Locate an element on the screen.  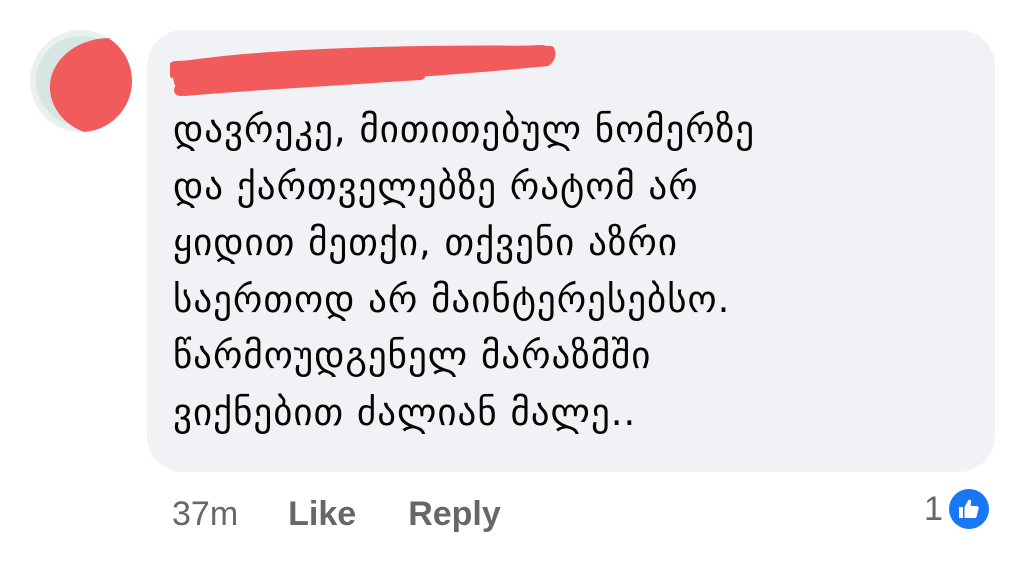
author is located at coordinates (365, 70).